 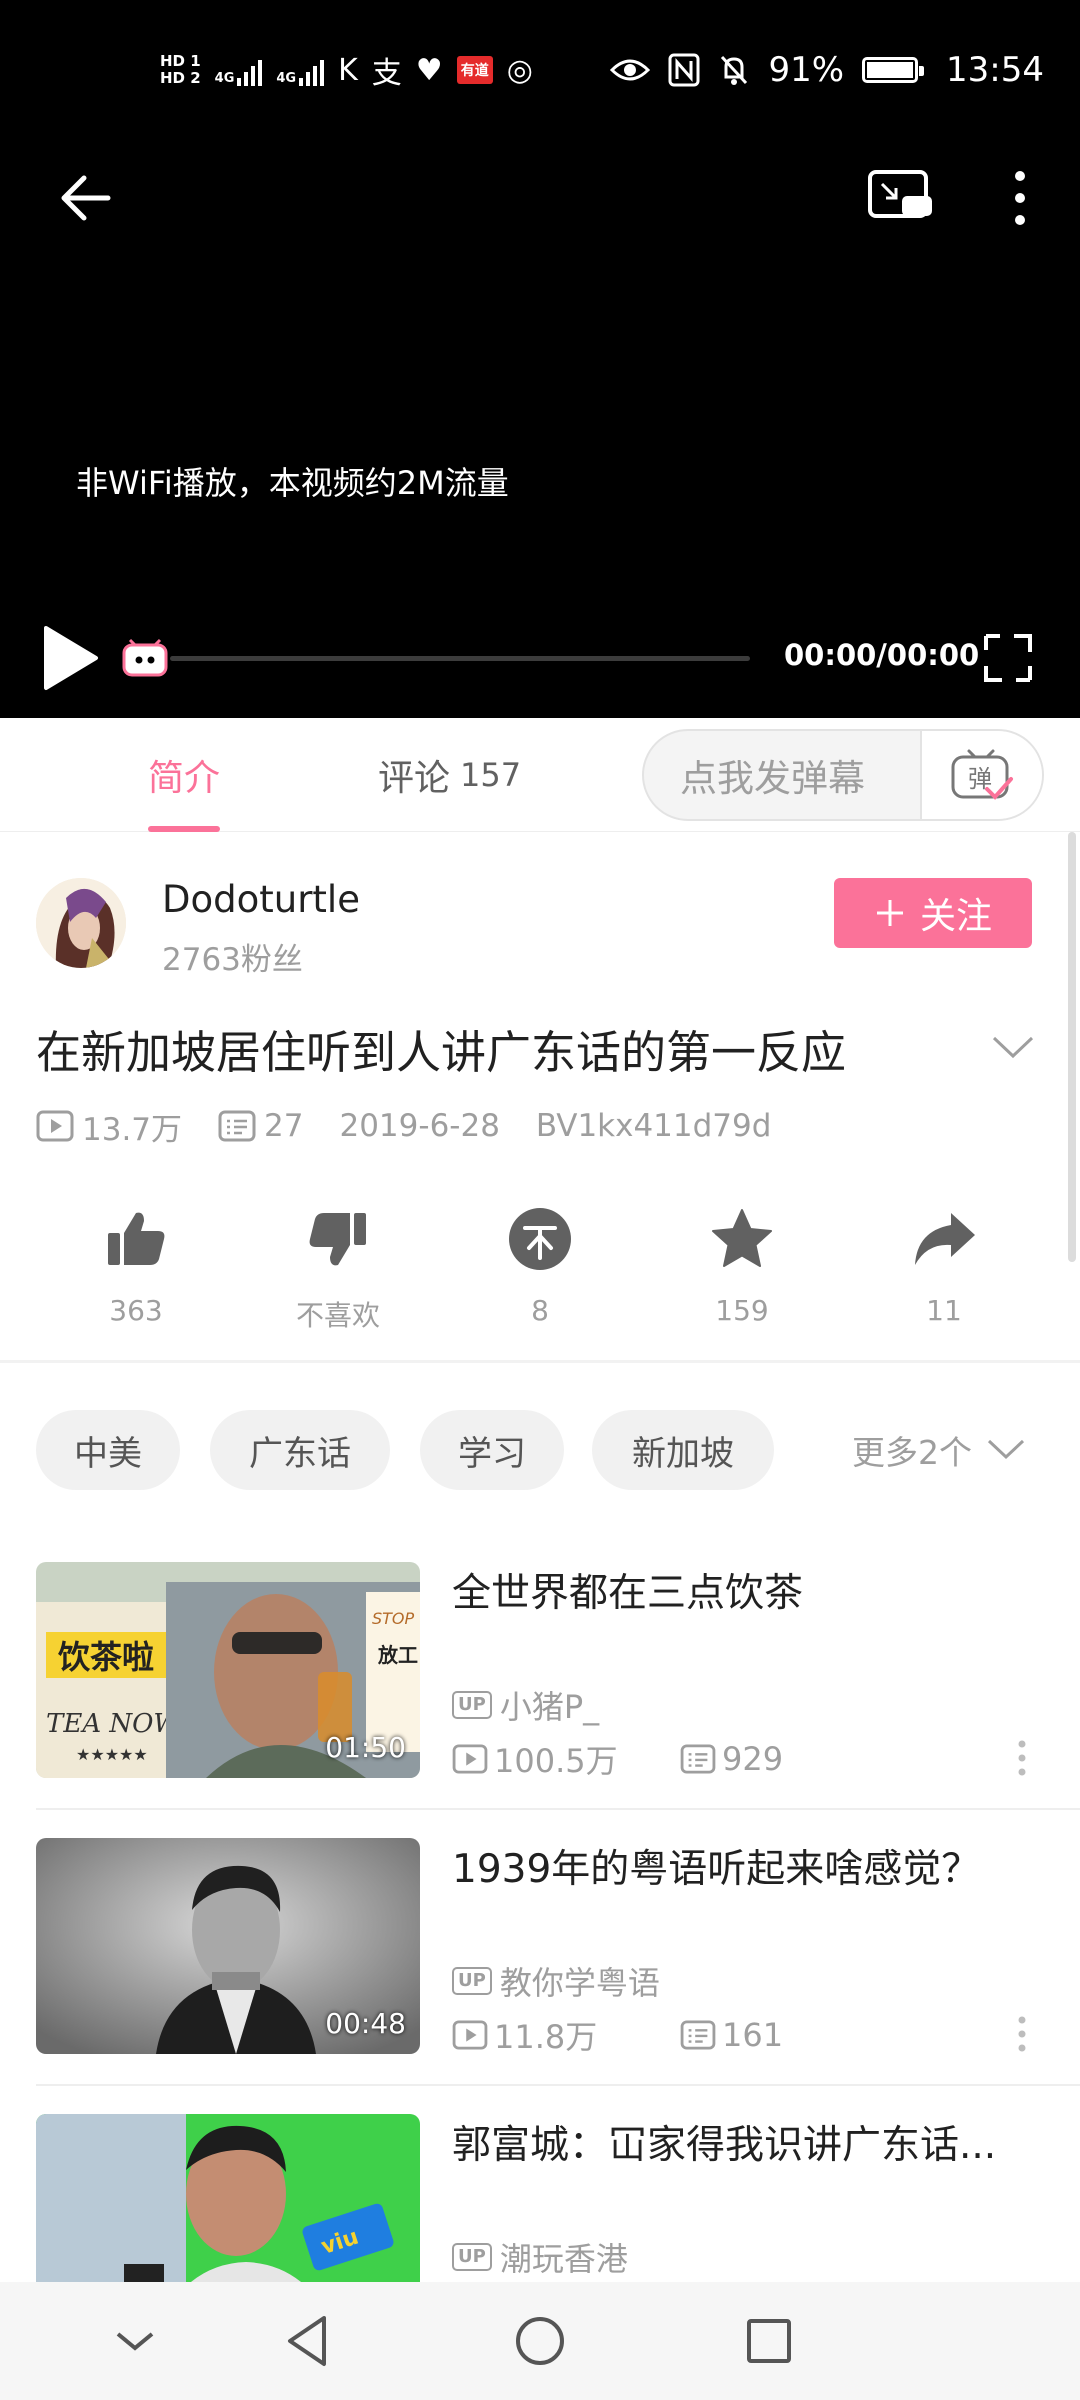 I want to click on tag-chip: 新加坡, so click(x=683, y=1450).